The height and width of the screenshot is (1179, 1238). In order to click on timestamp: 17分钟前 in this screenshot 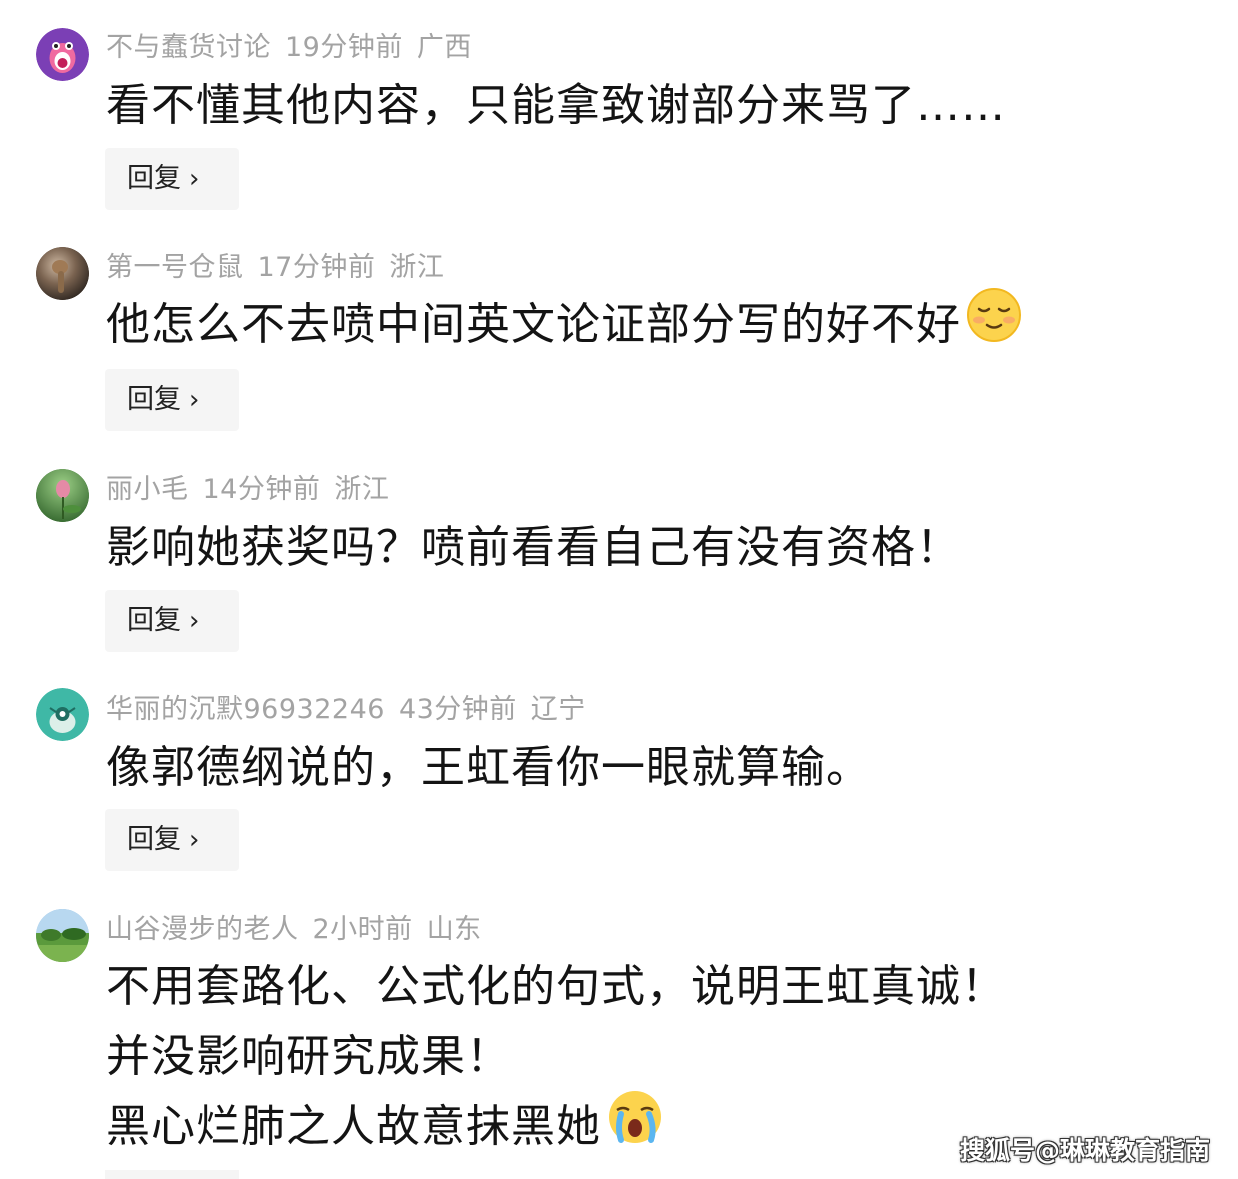, I will do `click(316, 267)`.